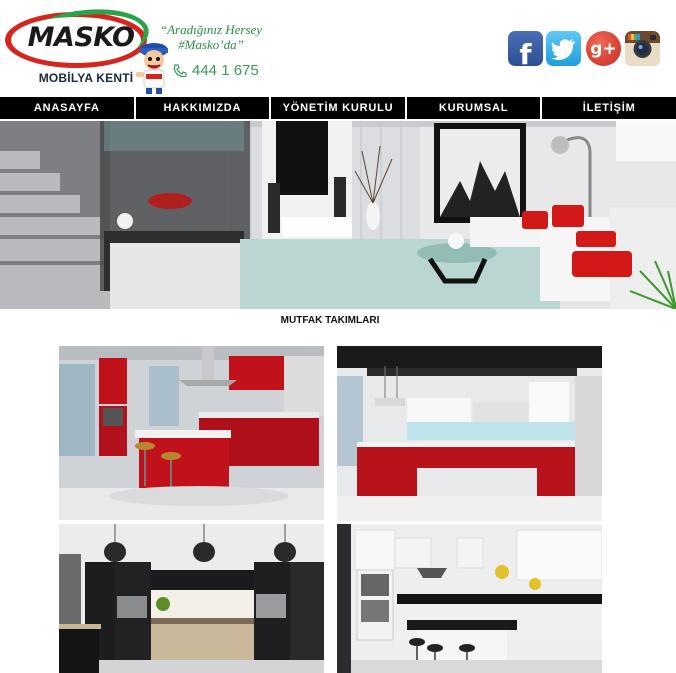 The image size is (676, 673). I want to click on slogan-line-1: “Aradığınız Hersey, so click(211, 29).